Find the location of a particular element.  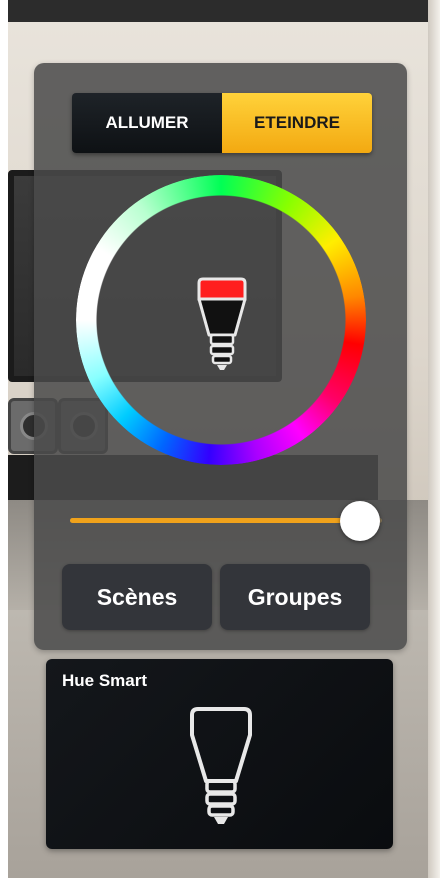

power-toggle: ALLUMER ETEINDRE is located at coordinates (222, 123).